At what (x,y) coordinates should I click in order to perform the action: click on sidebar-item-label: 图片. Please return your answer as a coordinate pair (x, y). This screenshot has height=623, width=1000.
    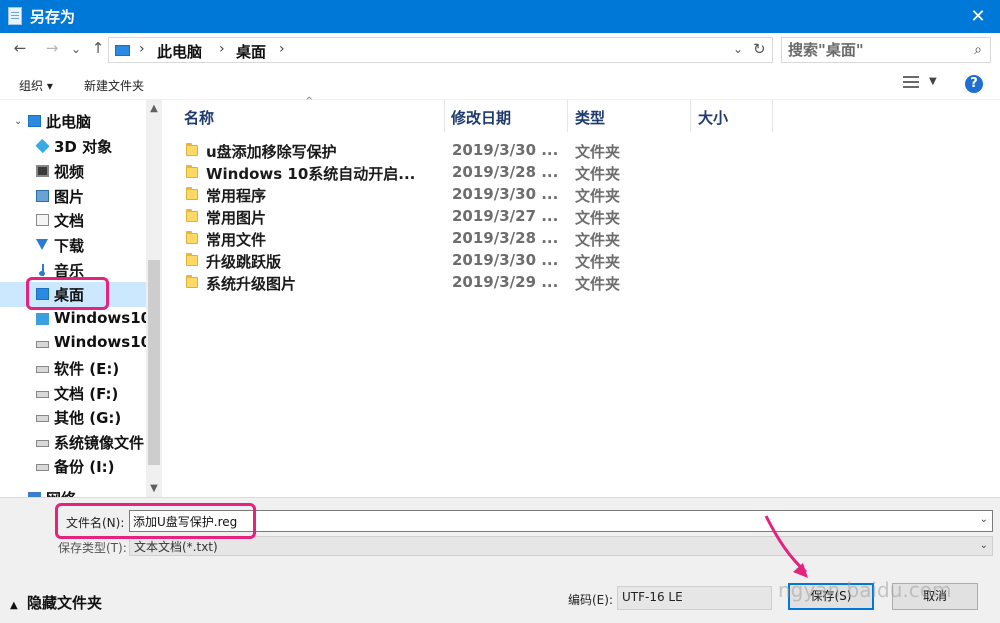
    Looking at the image, I should click on (69, 197).